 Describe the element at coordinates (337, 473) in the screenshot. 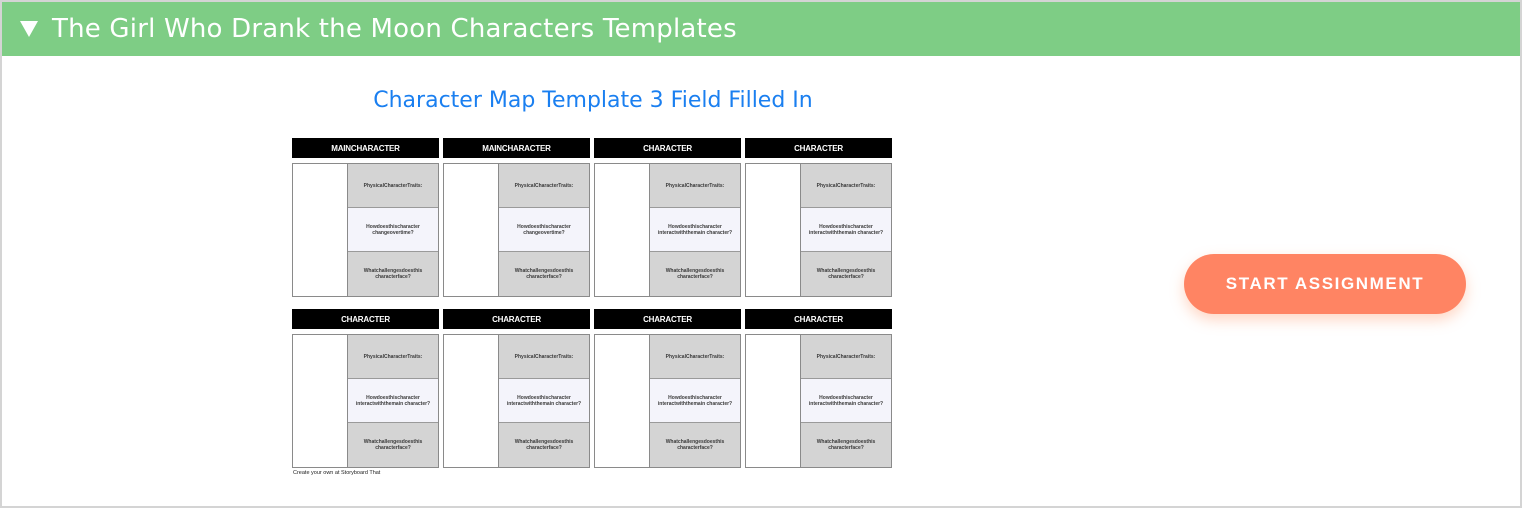

I see `storyboard-credit: Create your own at Storyboard That` at that location.